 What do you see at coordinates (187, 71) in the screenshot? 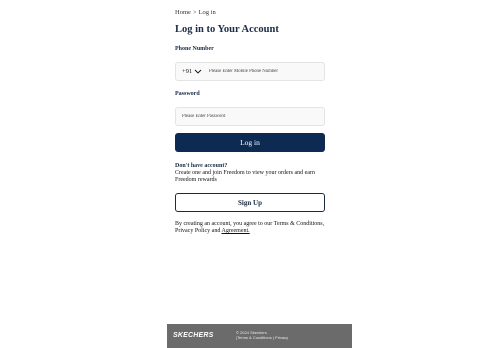
I see `country-code-value: +91` at bounding box center [187, 71].